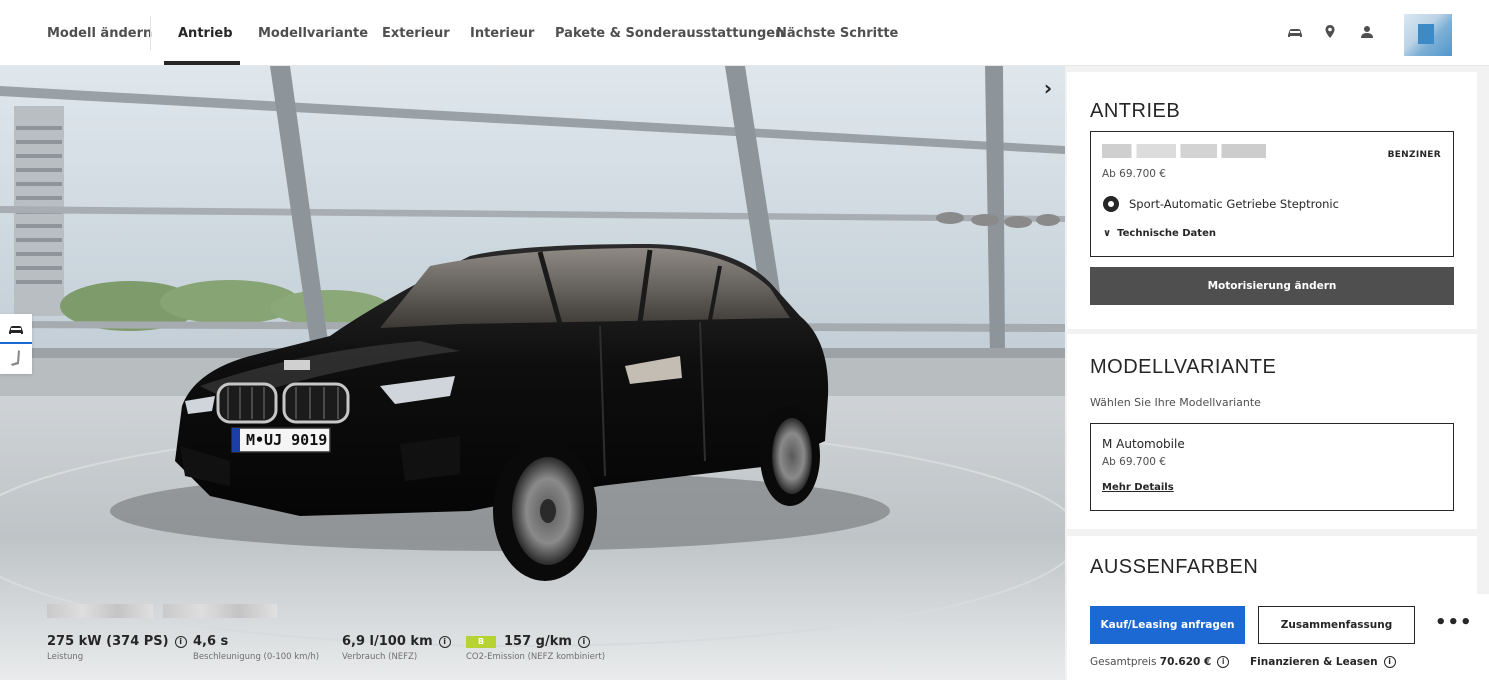 This screenshot has height=680, width=1489. Describe the element at coordinates (1166, 233) in the screenshot. I see `tech-data-label: Technische Daten` at that location.